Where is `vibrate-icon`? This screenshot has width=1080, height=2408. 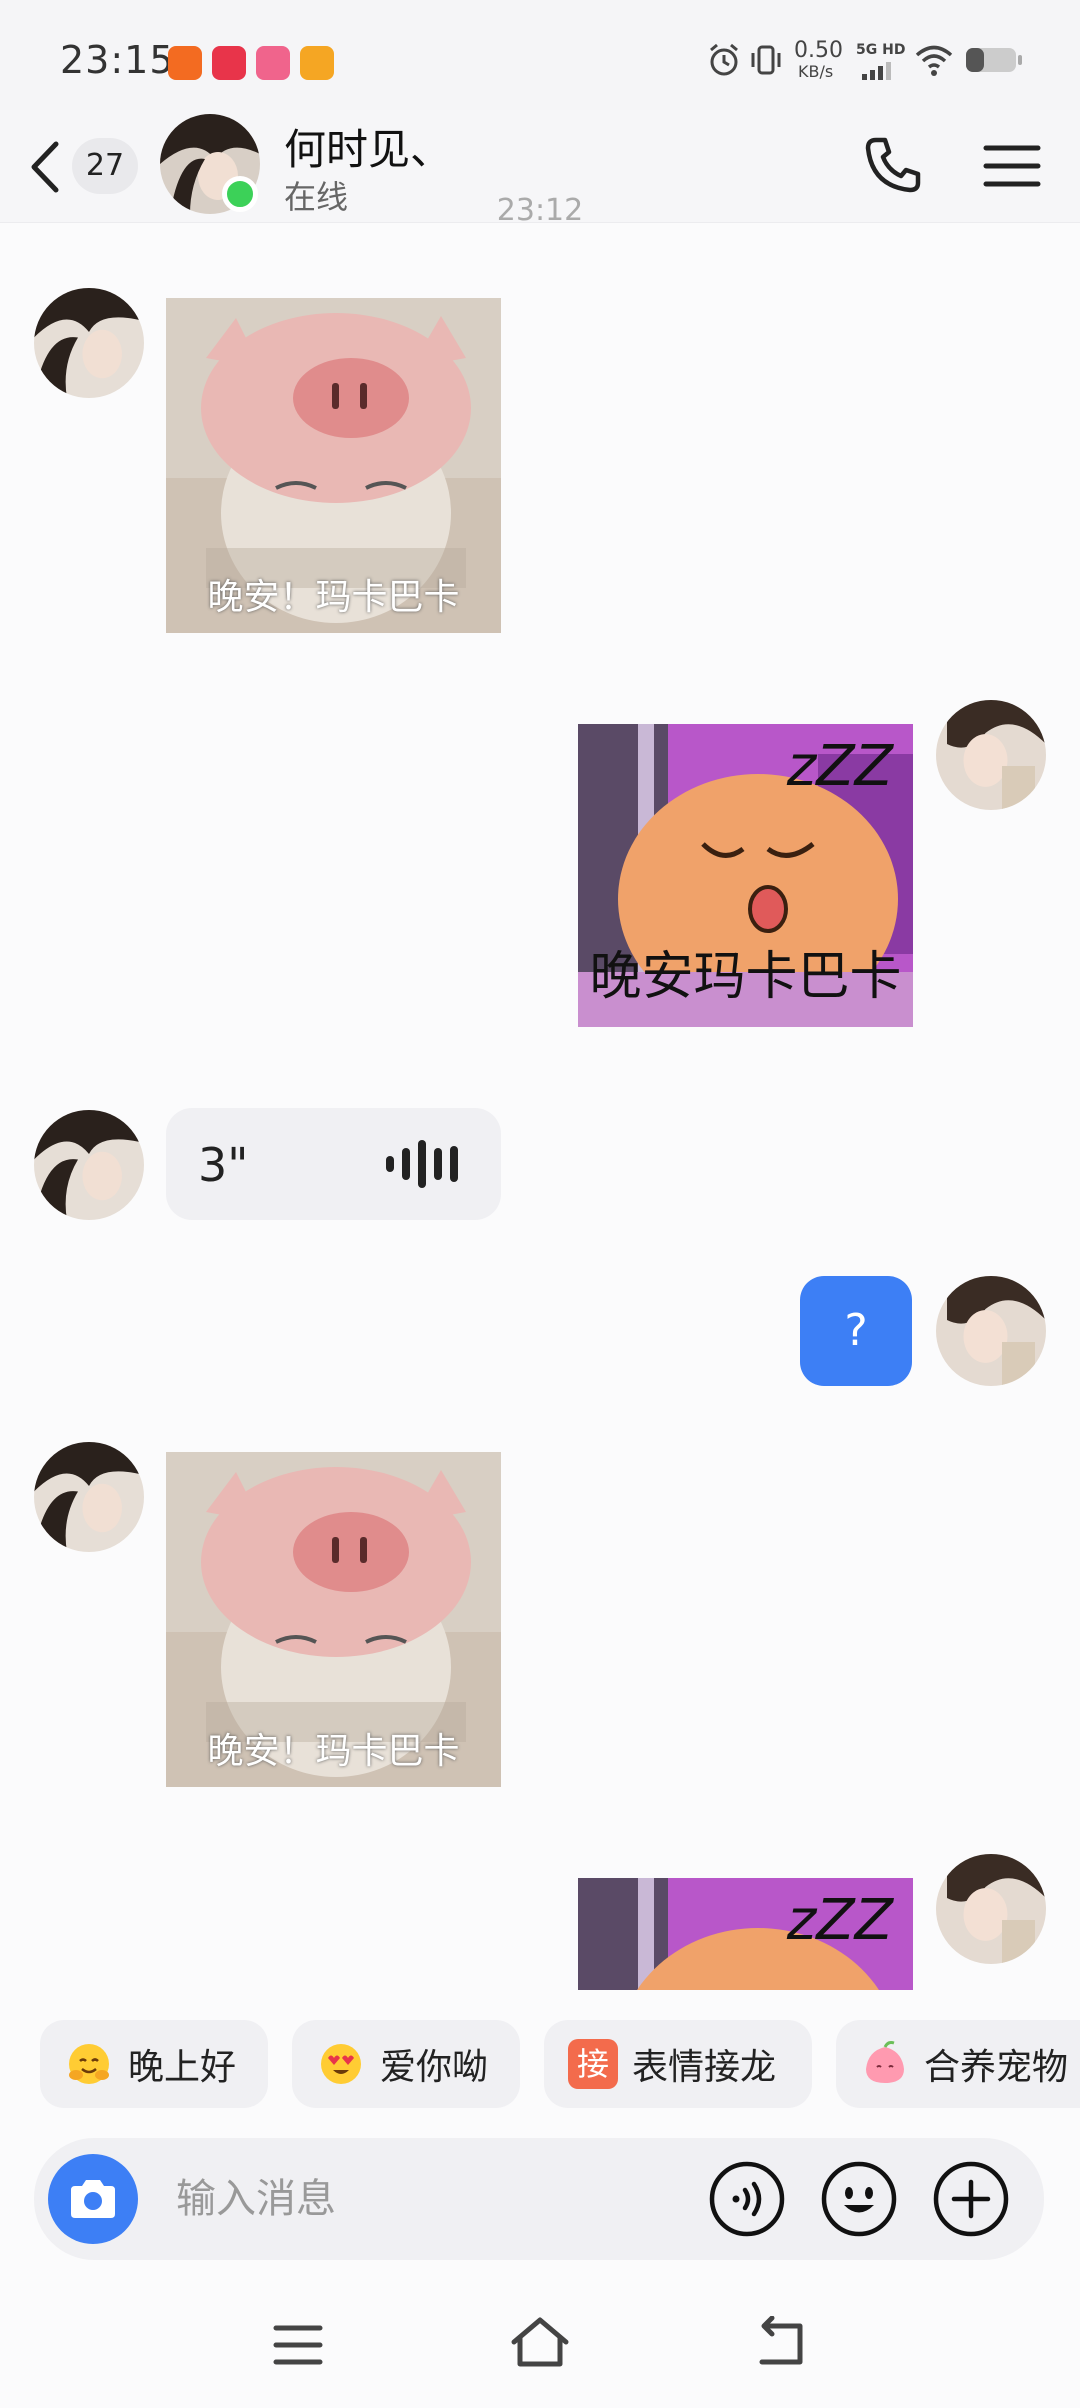
vibrate-icon is located at coordinates (766, 60).